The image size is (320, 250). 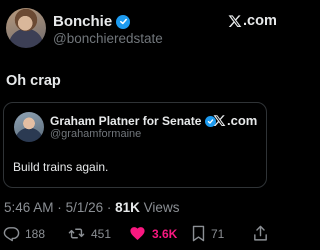 I want to click on post-text: Oh crap, so click(x=33, y=81).